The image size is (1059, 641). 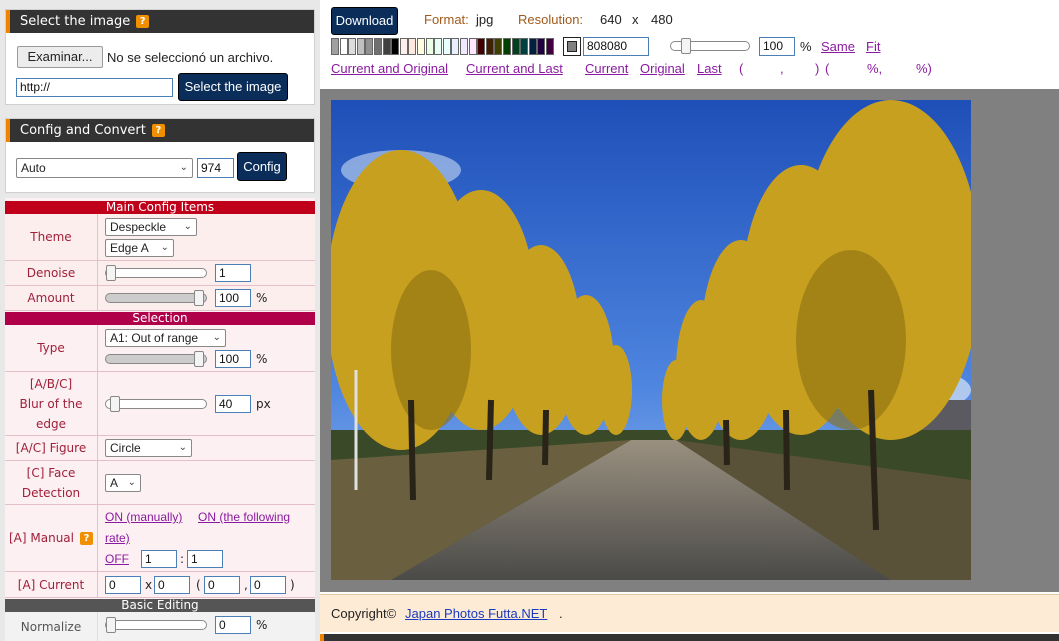 What do you see at coordinates (104, 168) in the screenshot?
I see `mode-select: Auto ⌄` at bounding box center [104, 168].